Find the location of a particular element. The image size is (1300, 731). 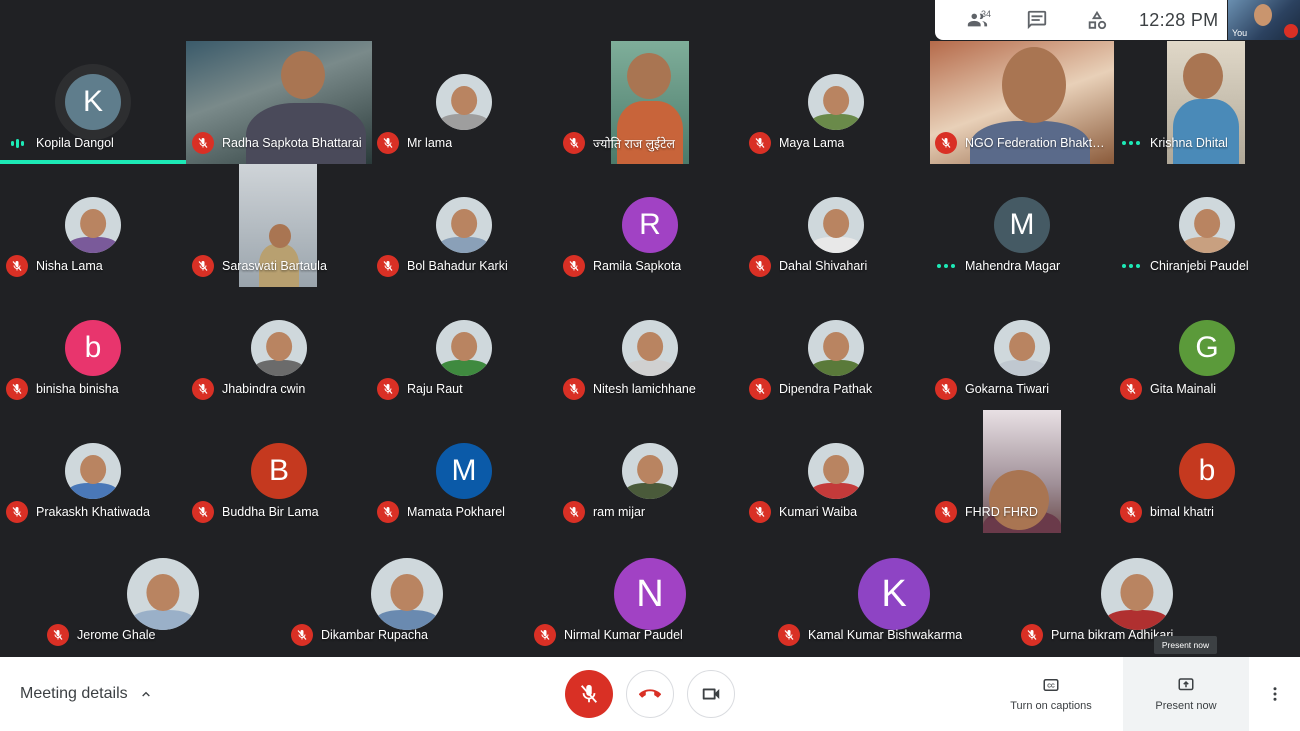

participant-tile: M Mamata Pokharel is located at coordinates (464, 471).